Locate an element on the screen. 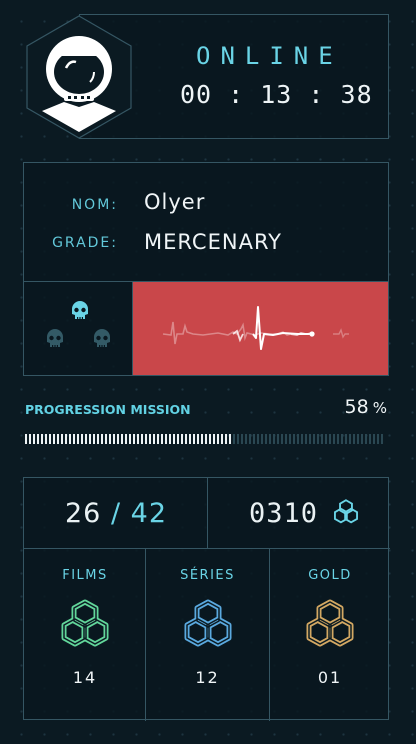  name-value: Olyer is located at coordinates (175, 202).